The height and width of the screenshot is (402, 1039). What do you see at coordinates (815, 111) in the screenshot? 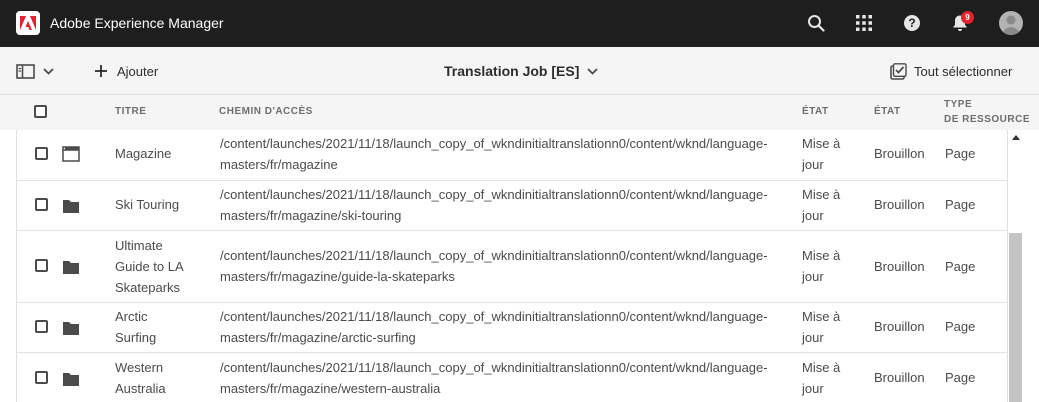
I see `column-header-state: ÉTAT` at bounding box center [815, 111].